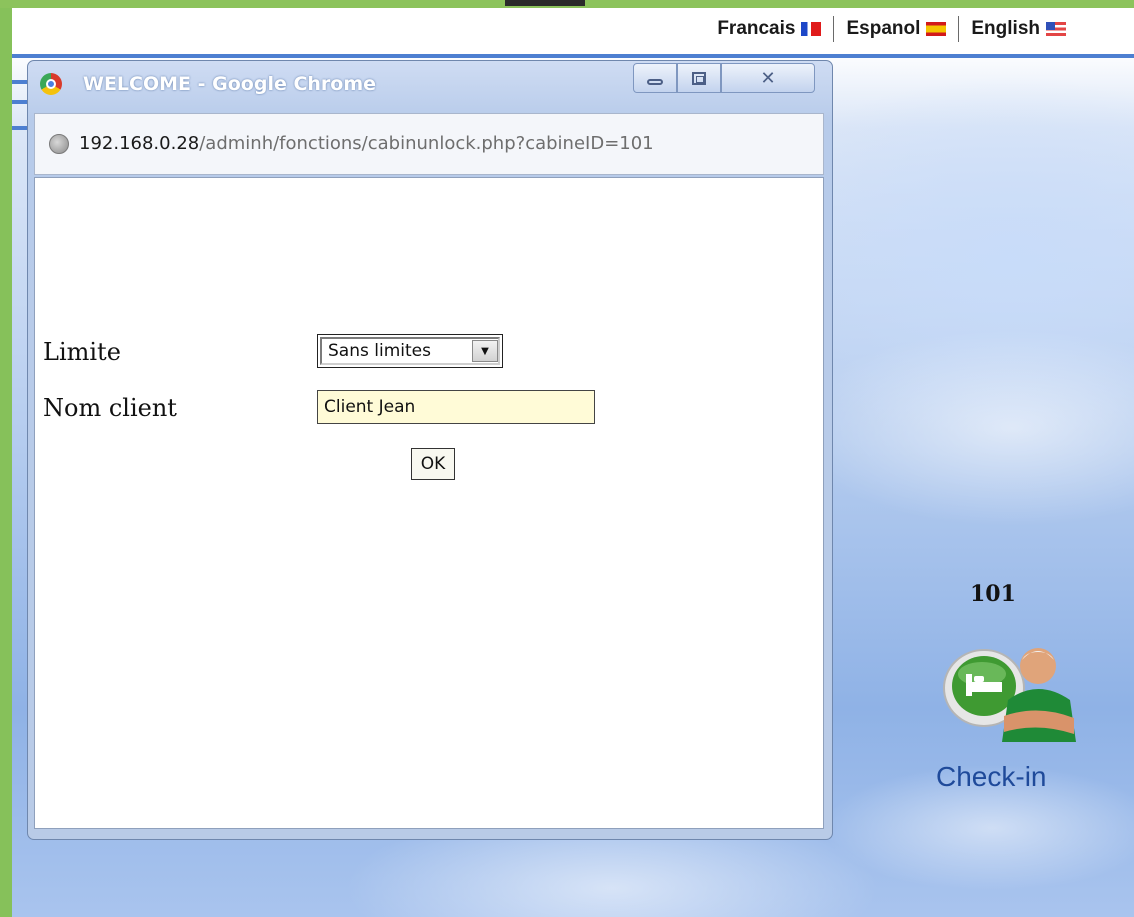  Describe the element at coordinates (433, 464) in the screenshot. I see `ok-button: OK` at that location.